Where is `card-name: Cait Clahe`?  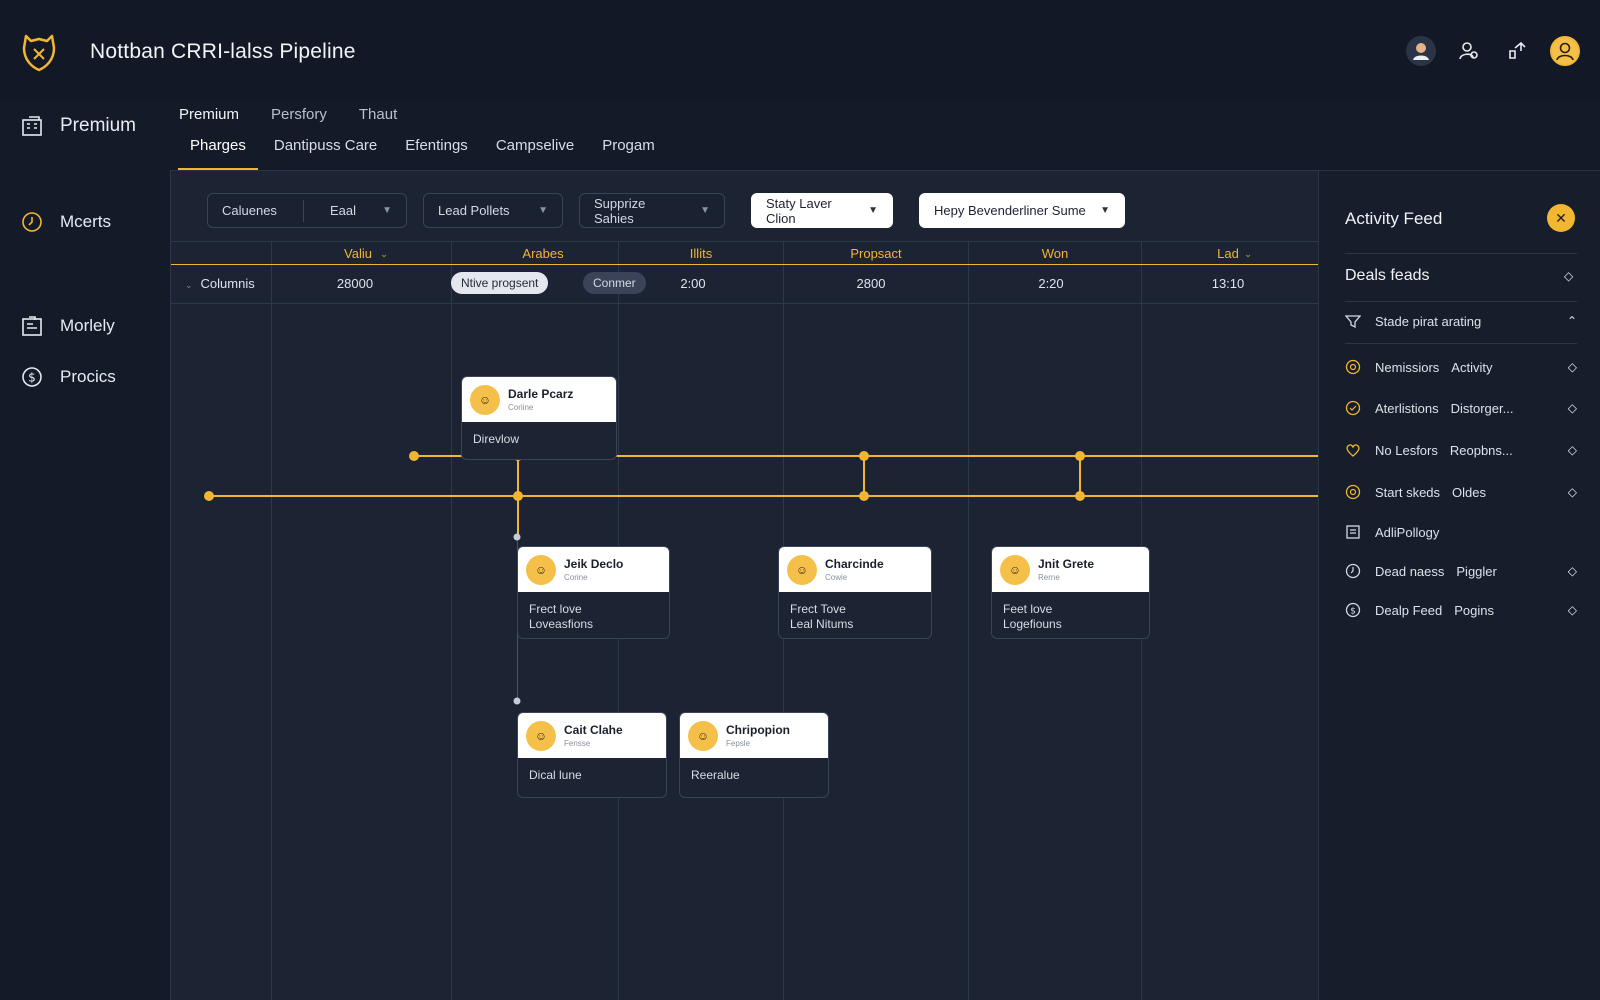 card-name: Cait Clahe is located at coordinates (593, 730).